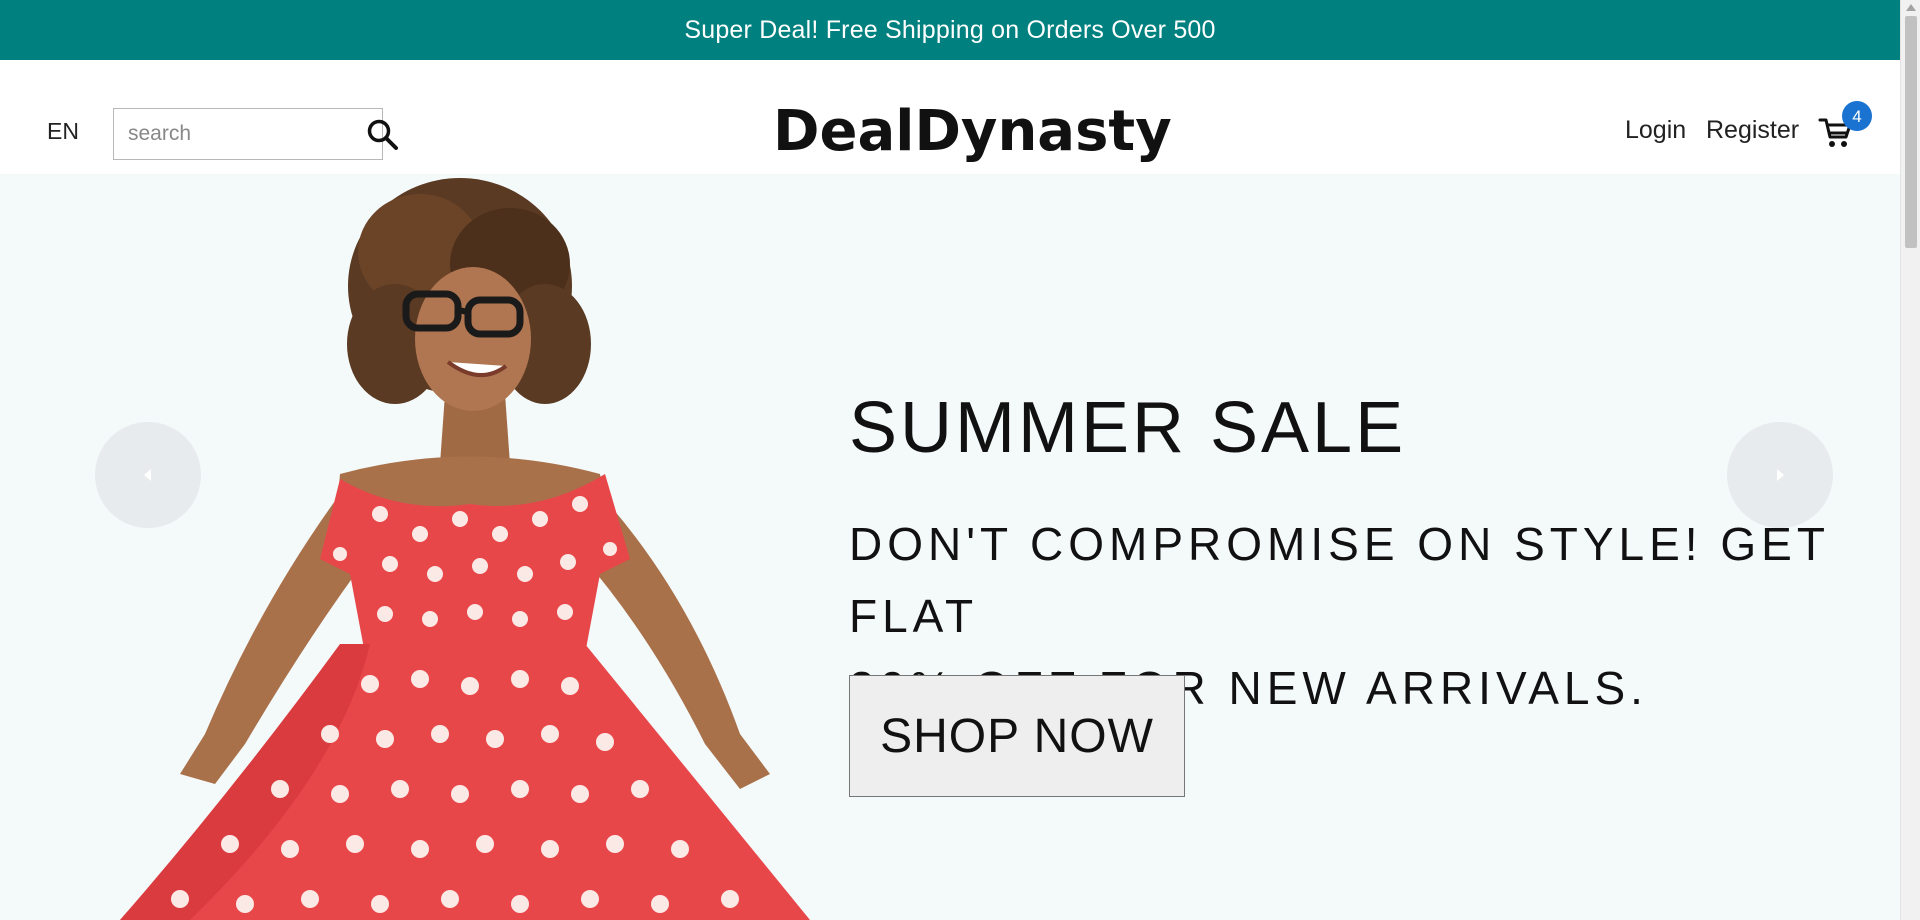  I want to click on site-header: EN DealDynasty Login Register, so click(950, 117).